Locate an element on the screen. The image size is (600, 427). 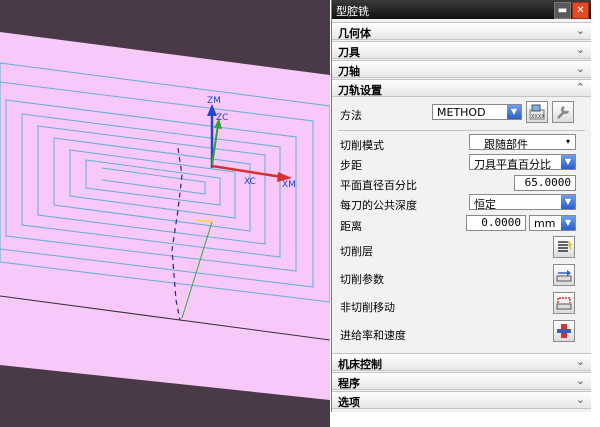
flat-diameter-percent-label: 平面直径百分比 is located at coordinates (378, 185).